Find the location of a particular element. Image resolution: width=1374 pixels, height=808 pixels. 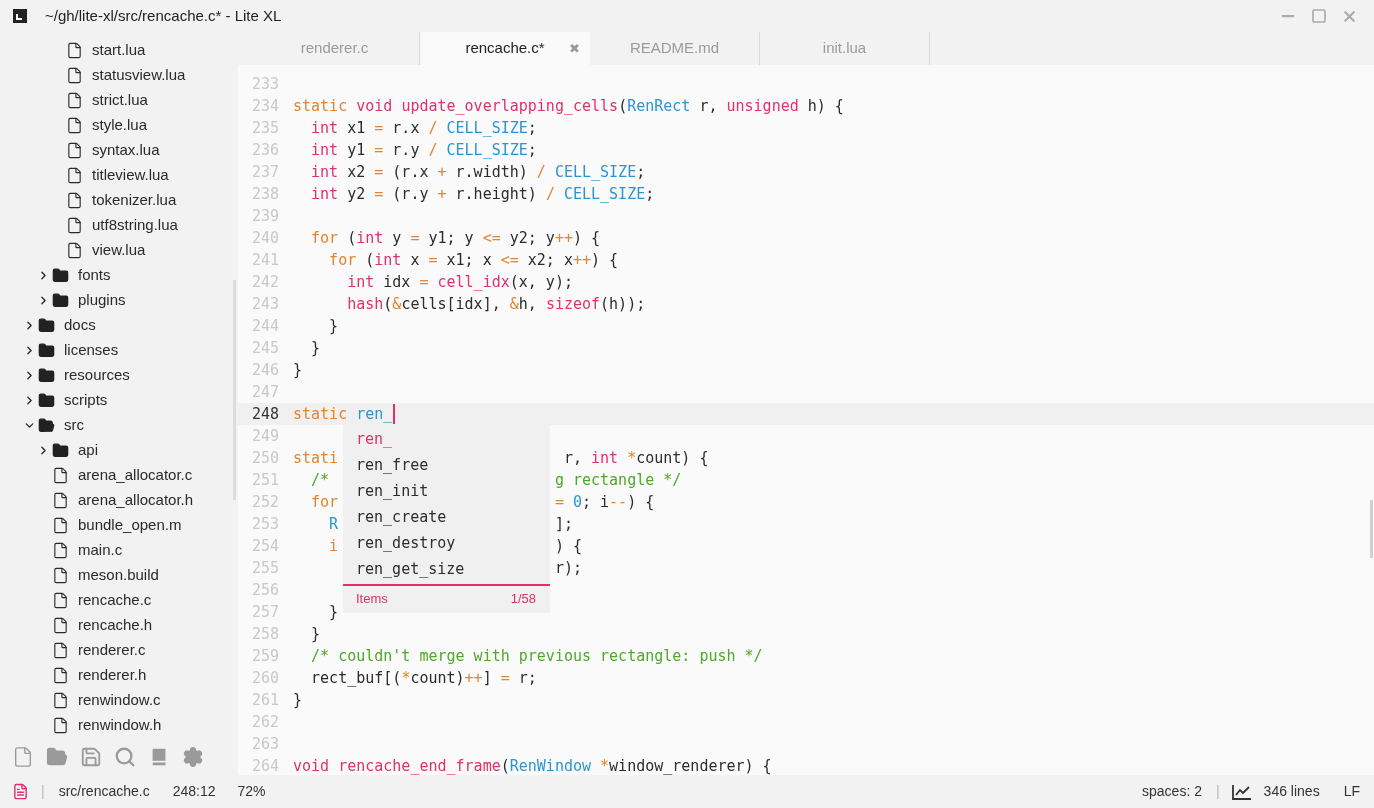

code-line: /* couldn't merge with previous rectangle: push */ is located at coordinates (536, 656).